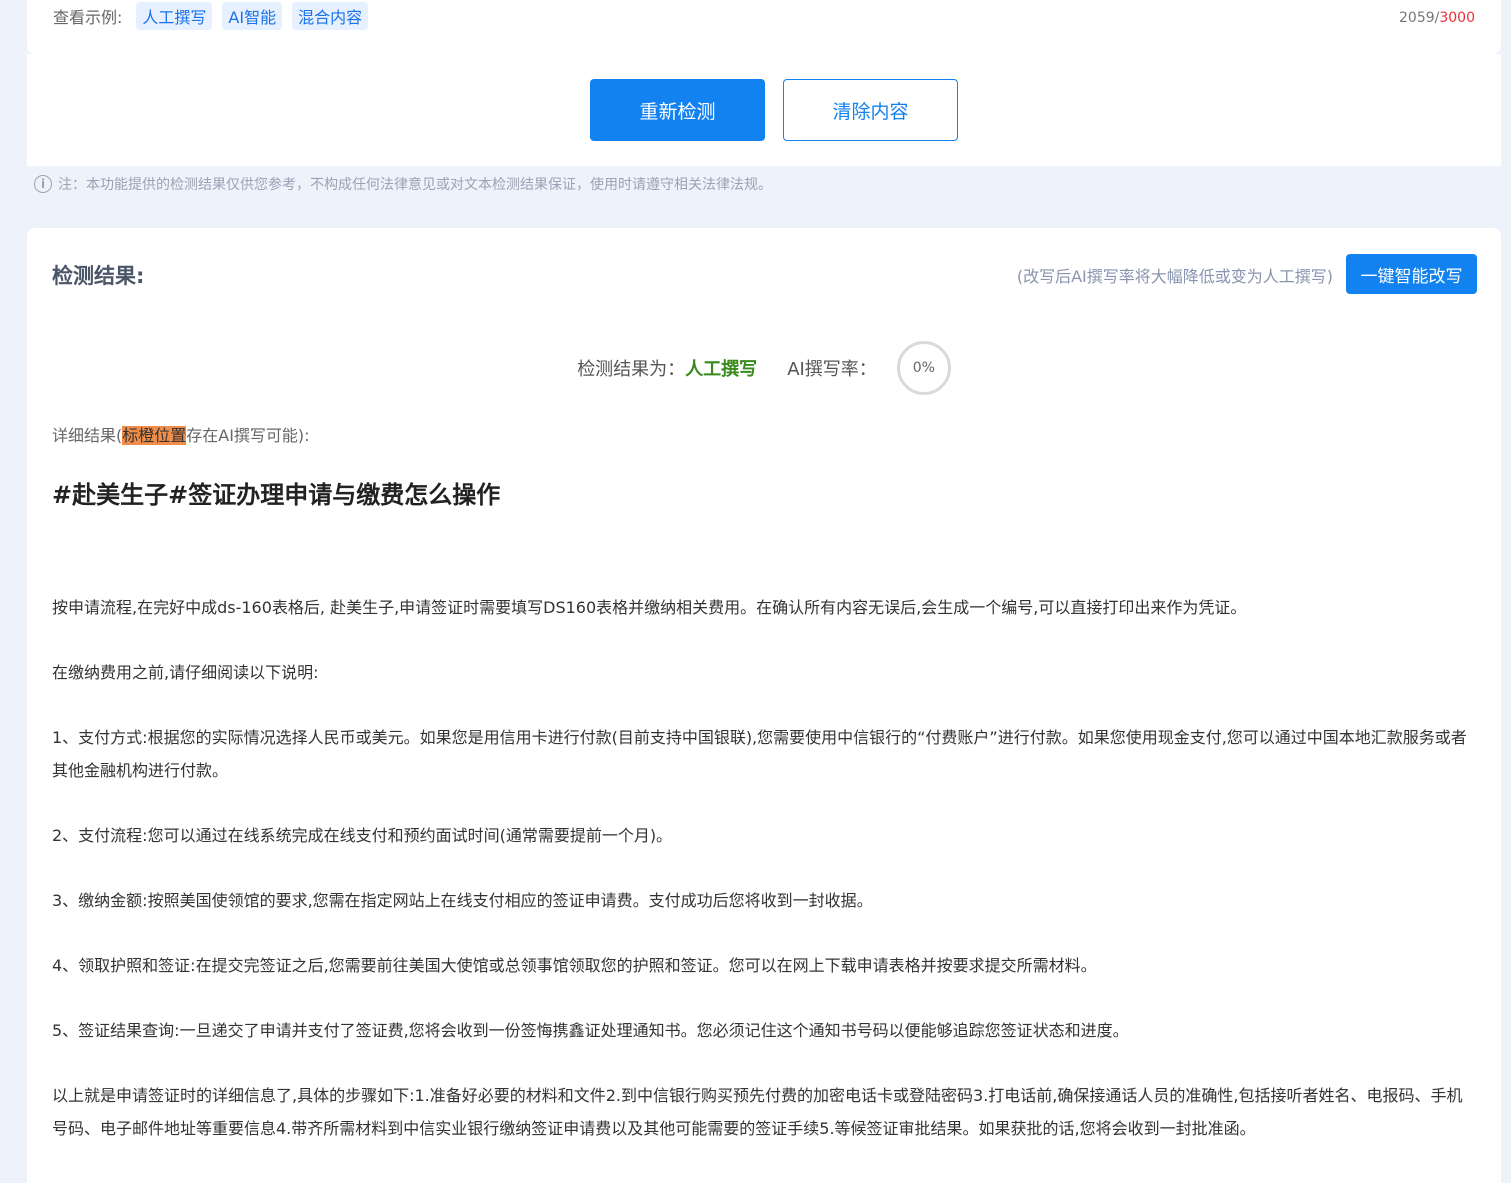  I want to click on page-scrollbar, so click(1506, 591).